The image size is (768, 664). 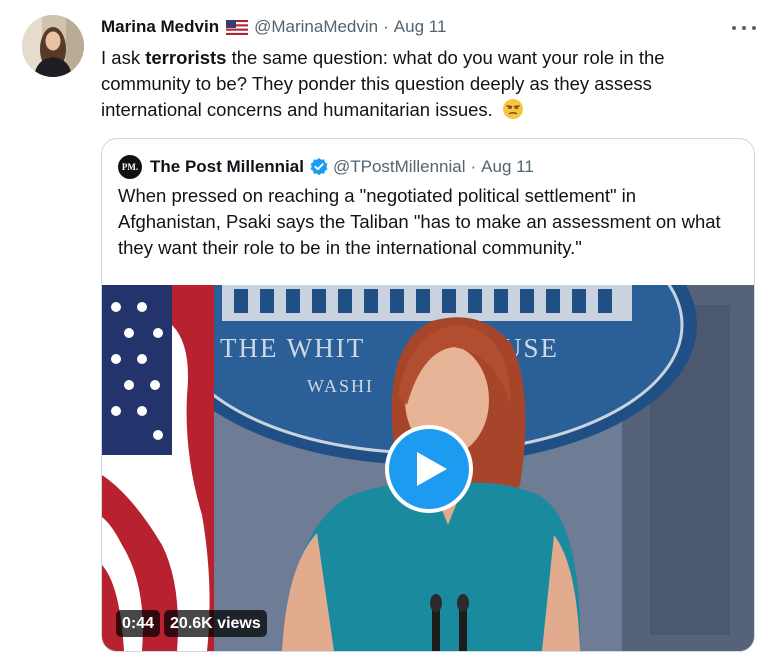 I want to click on us-flag-icon, so click(x=237, y=27).